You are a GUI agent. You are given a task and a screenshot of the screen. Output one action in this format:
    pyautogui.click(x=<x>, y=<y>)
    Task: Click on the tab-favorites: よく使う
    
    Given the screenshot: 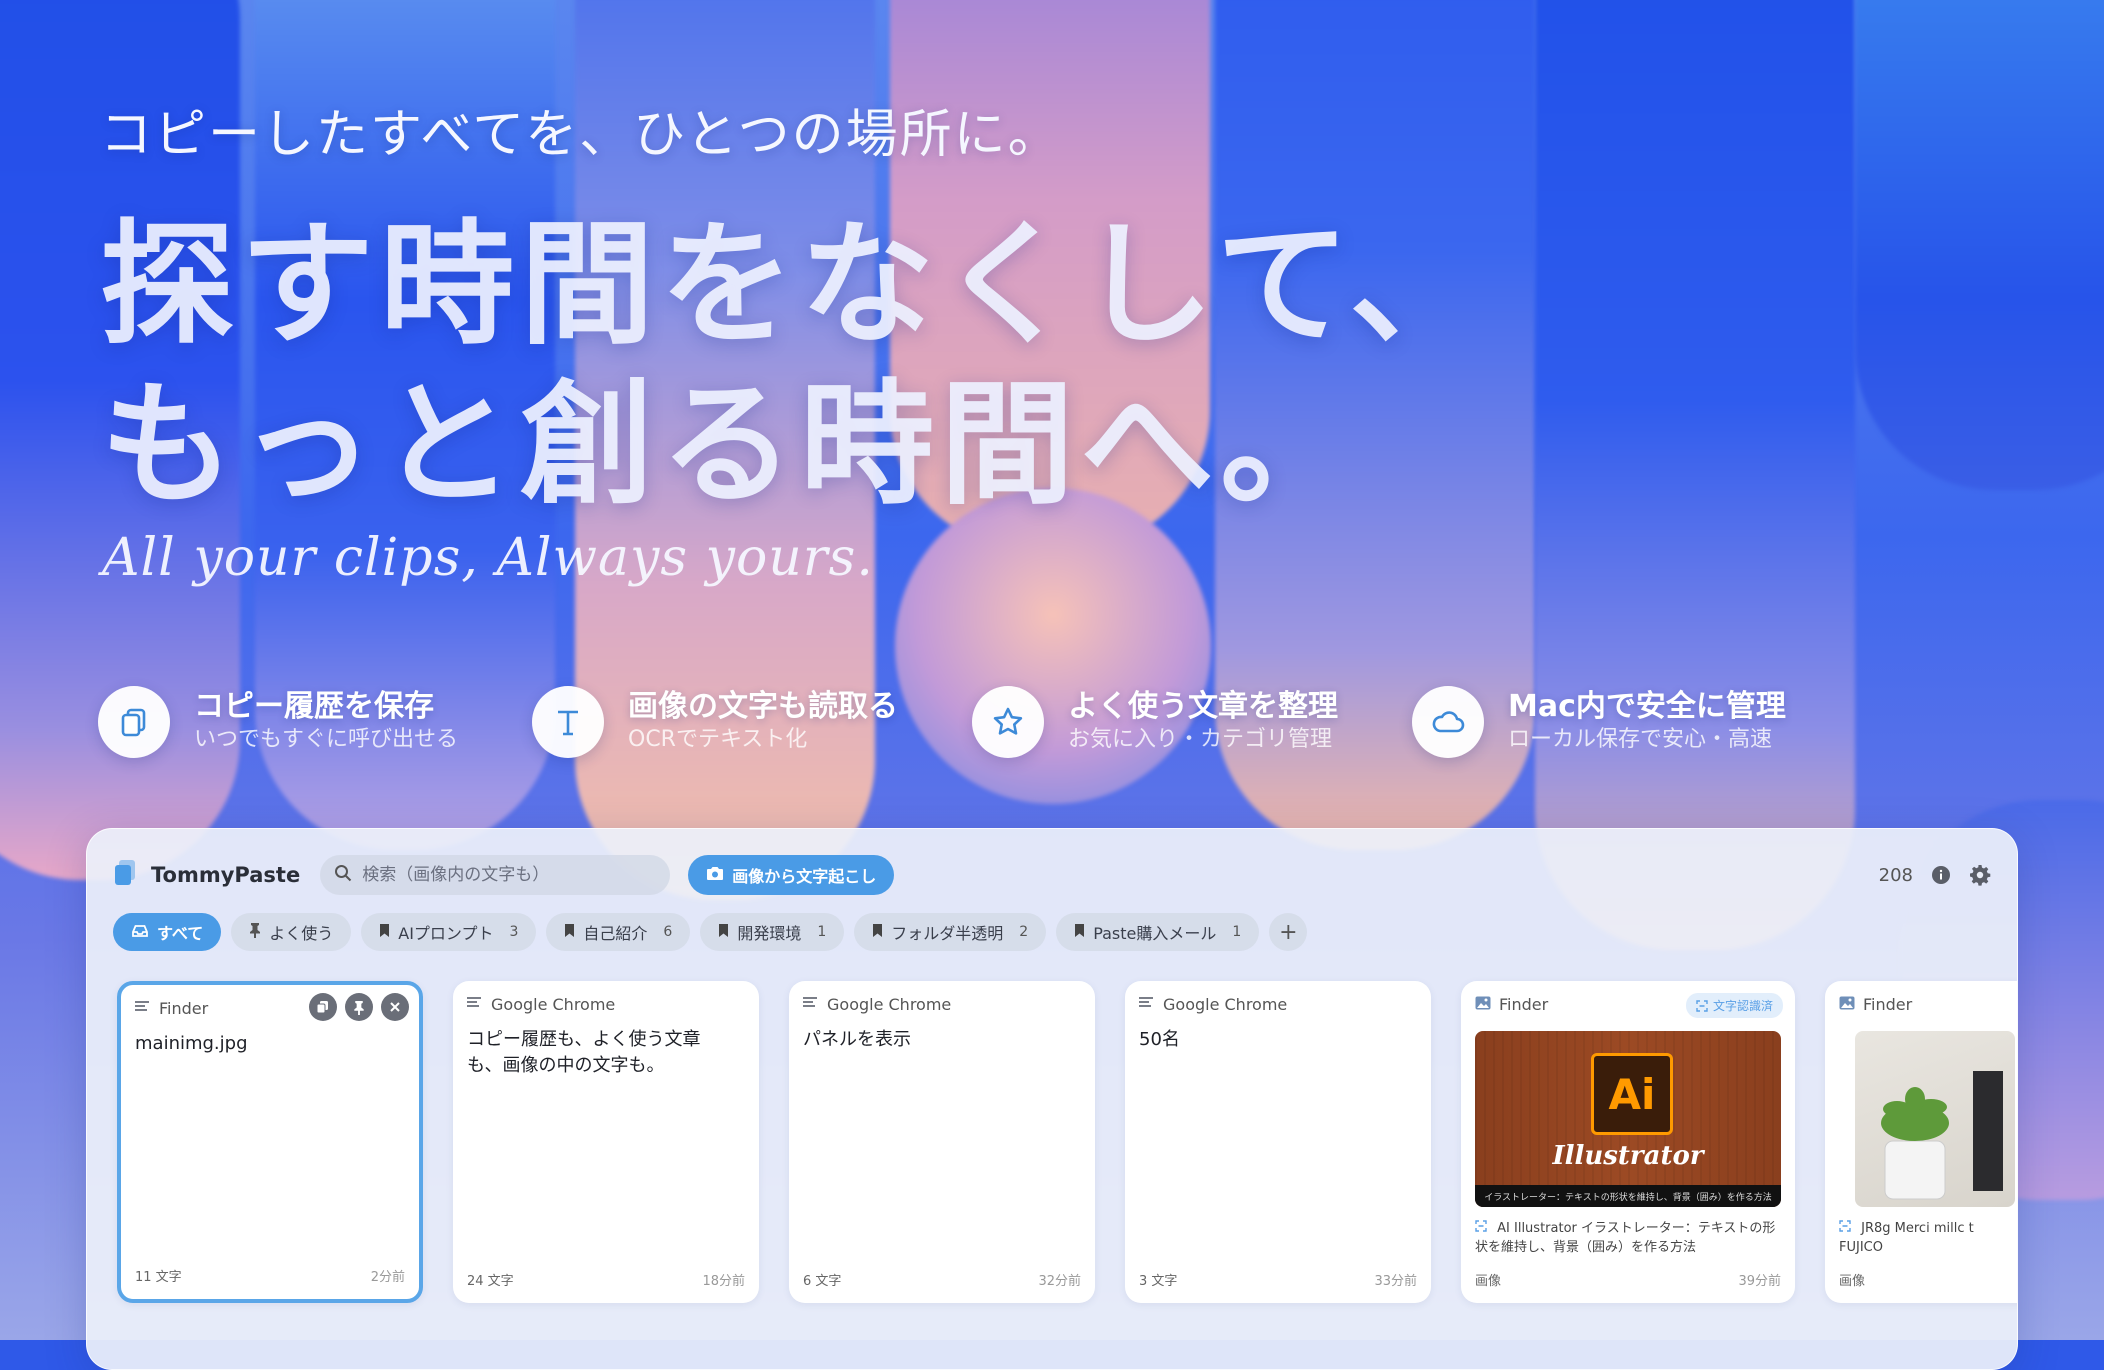 What is the action you would take?
    pyautogui.click(x=291, y=932)
    